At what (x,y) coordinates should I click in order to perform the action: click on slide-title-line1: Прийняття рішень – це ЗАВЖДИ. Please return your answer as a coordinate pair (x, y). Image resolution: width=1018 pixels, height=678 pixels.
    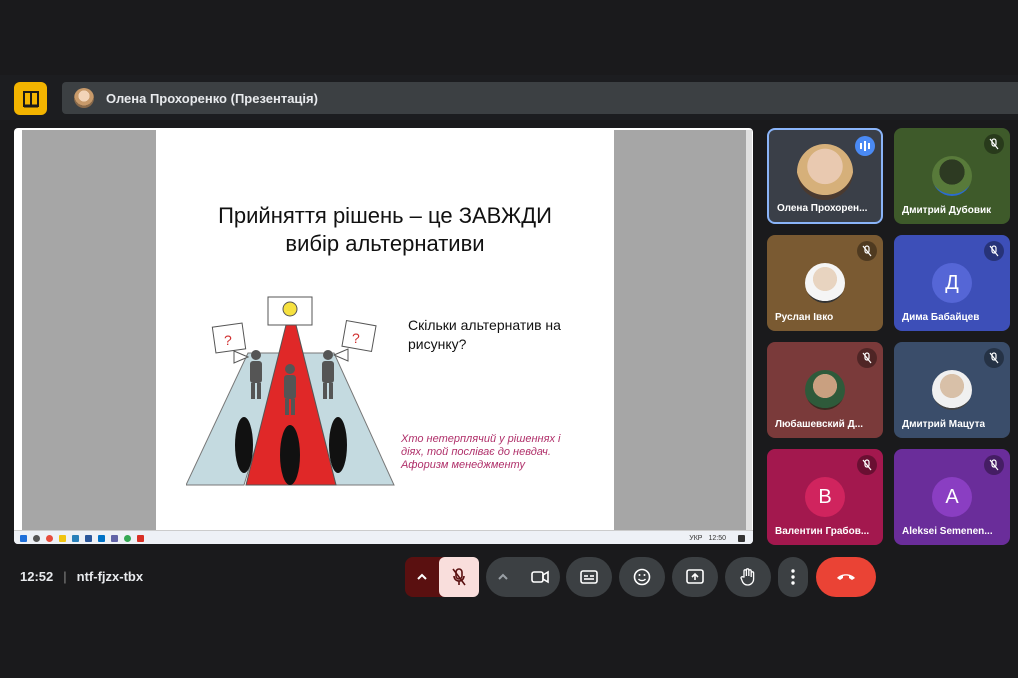
    Looking at the image, I should click on (385, 215).